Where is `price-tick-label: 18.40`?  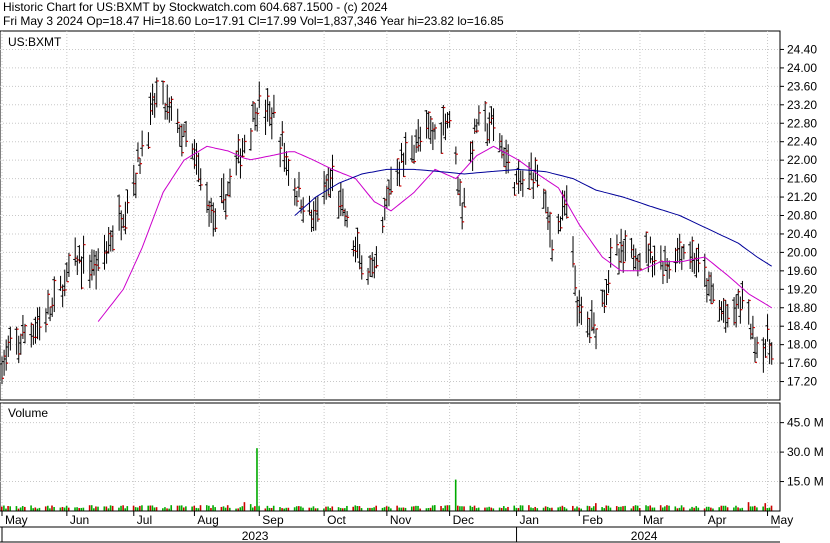 price-tick-label: 18.40 is located at coordinates (802, 326).